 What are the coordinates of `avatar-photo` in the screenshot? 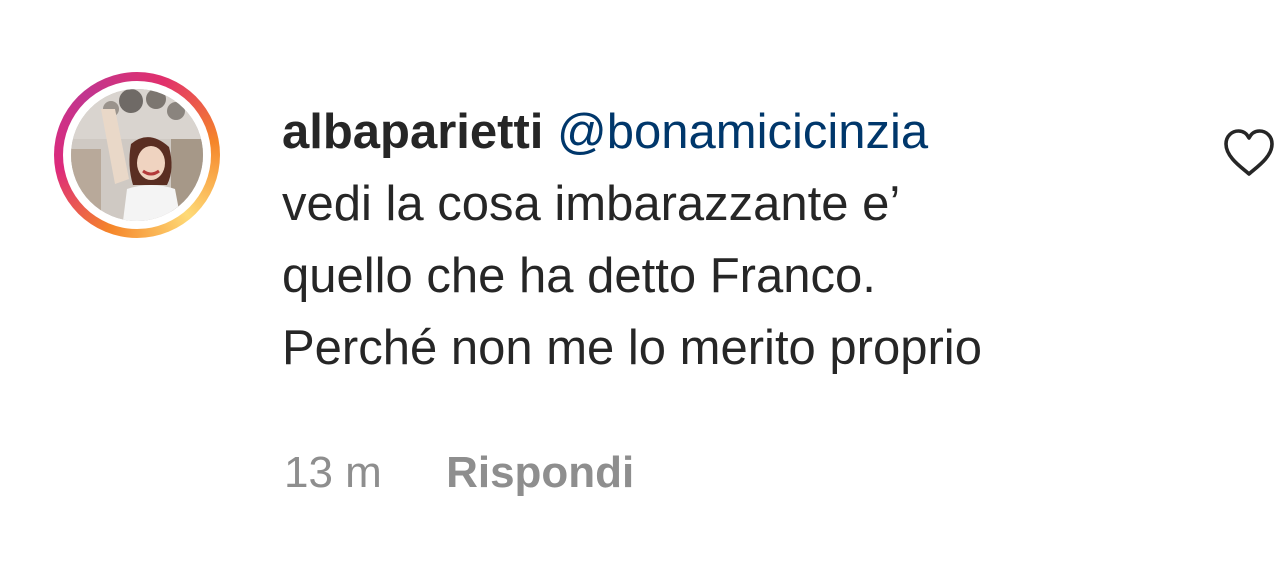 It's located at (137, 155).